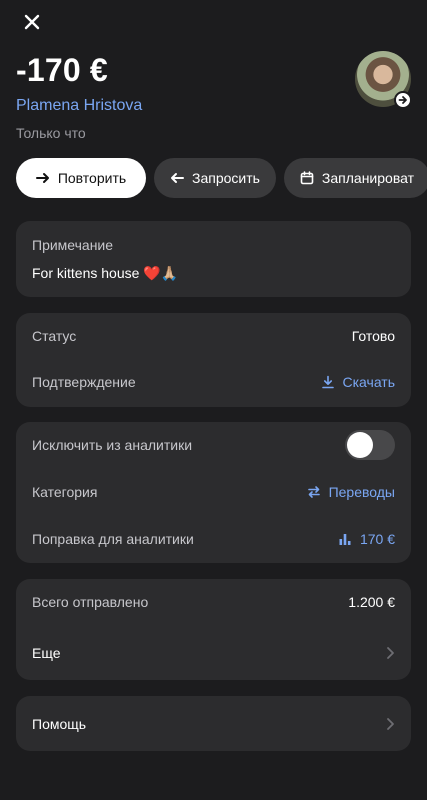 The image size is (427, 800). I want to click on schedule-label: Запланироват, so click(367, 178).